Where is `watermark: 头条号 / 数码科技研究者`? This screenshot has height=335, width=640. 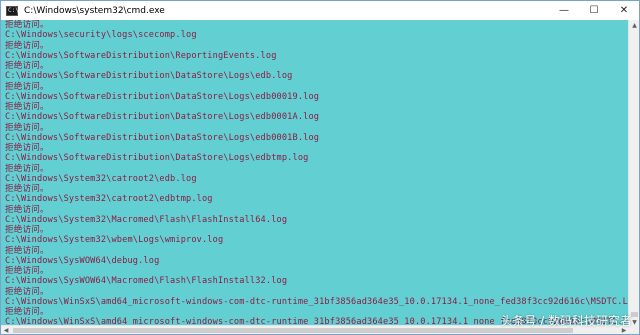
watermark: 头条号 / 数码科技研究者 is located at coordinates (566, 321).